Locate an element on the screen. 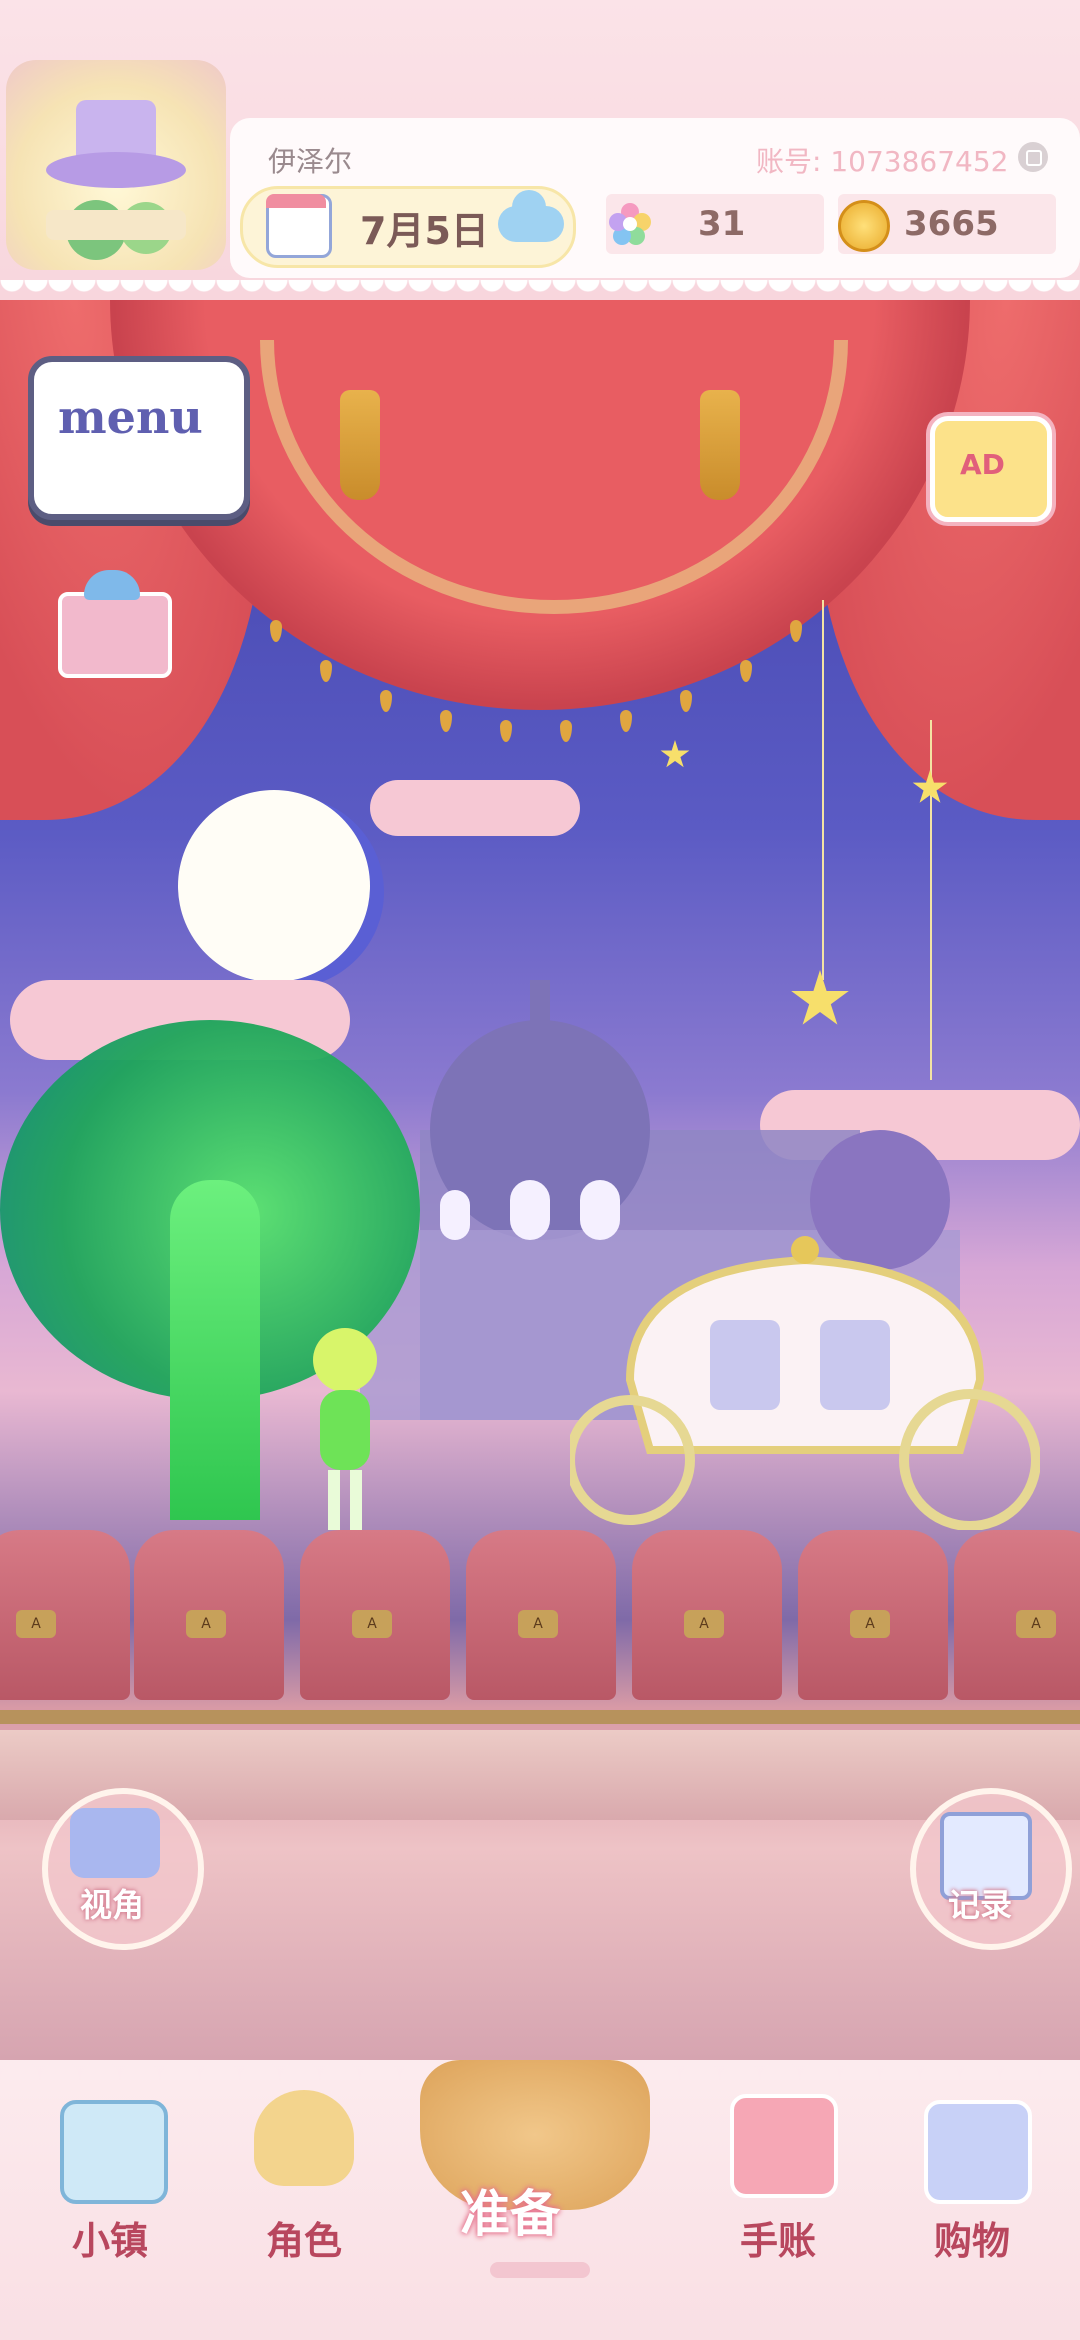  seat-rail is located at coordinates (540, 1717).